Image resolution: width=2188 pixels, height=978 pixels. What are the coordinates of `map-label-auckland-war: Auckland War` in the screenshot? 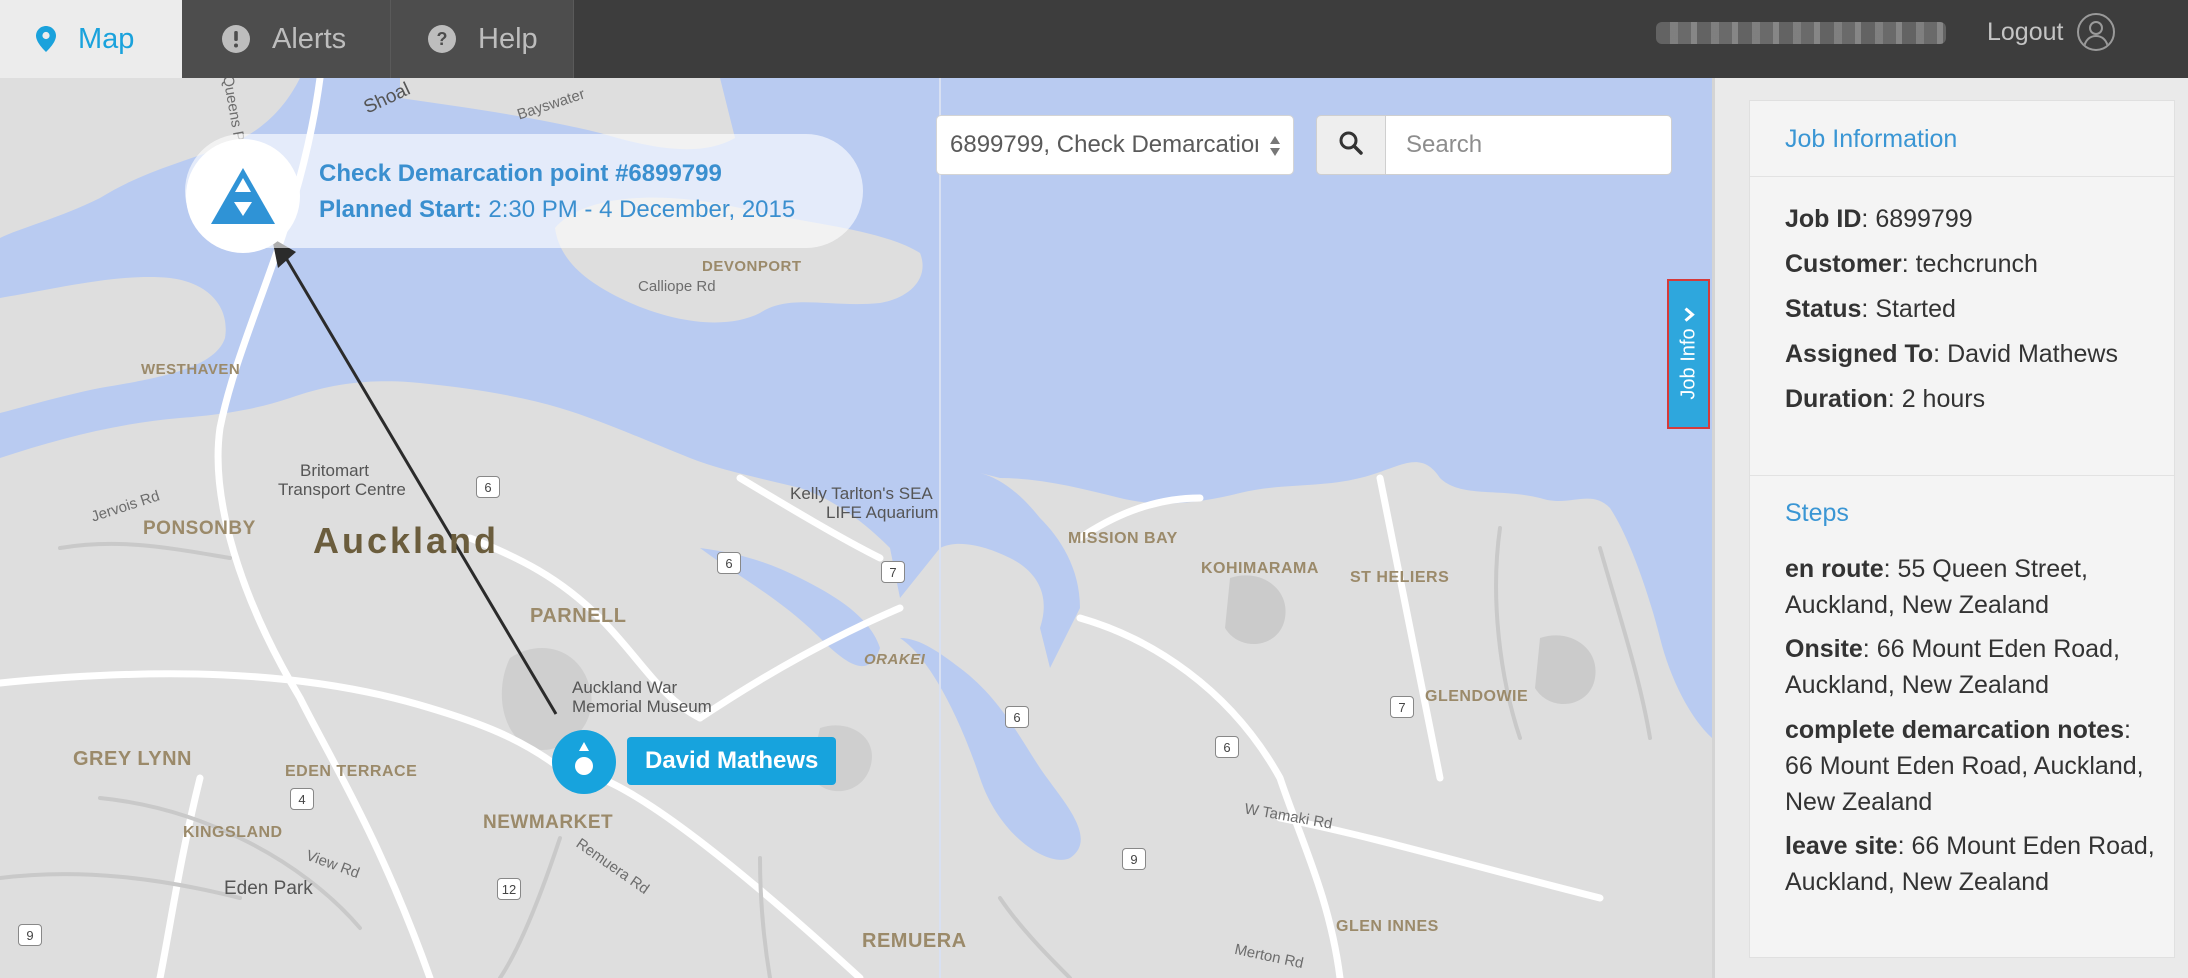 It's located at (625, 687).